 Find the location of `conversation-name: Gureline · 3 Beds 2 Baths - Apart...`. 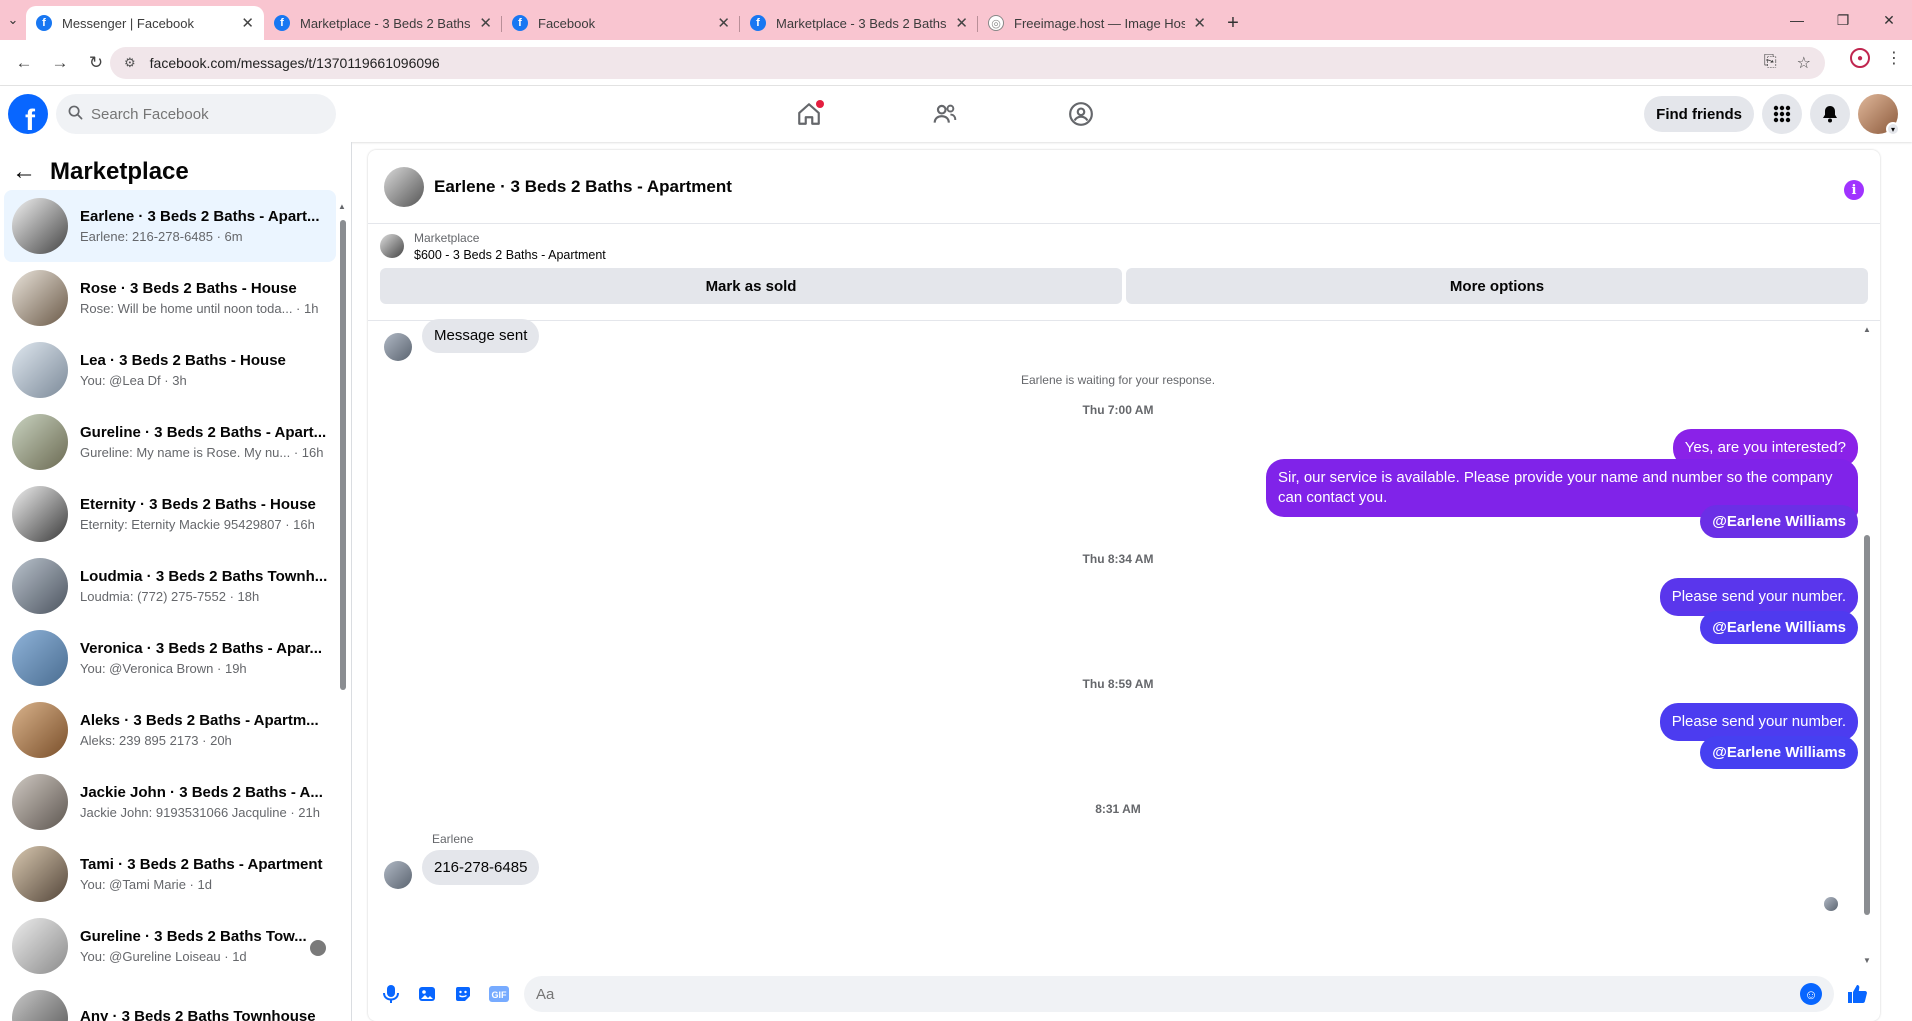

conversation-name: Gureline · 3 Beds 2 Baths - Apart... is located at coordinates (203, 432).